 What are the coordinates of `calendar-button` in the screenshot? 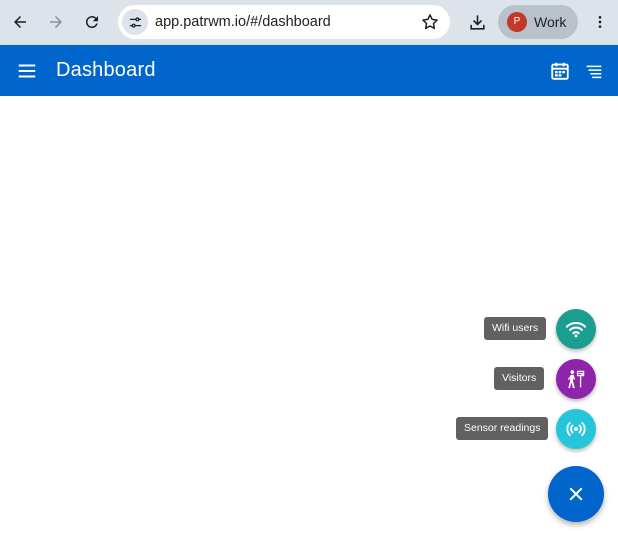 It's located at (560, 71).